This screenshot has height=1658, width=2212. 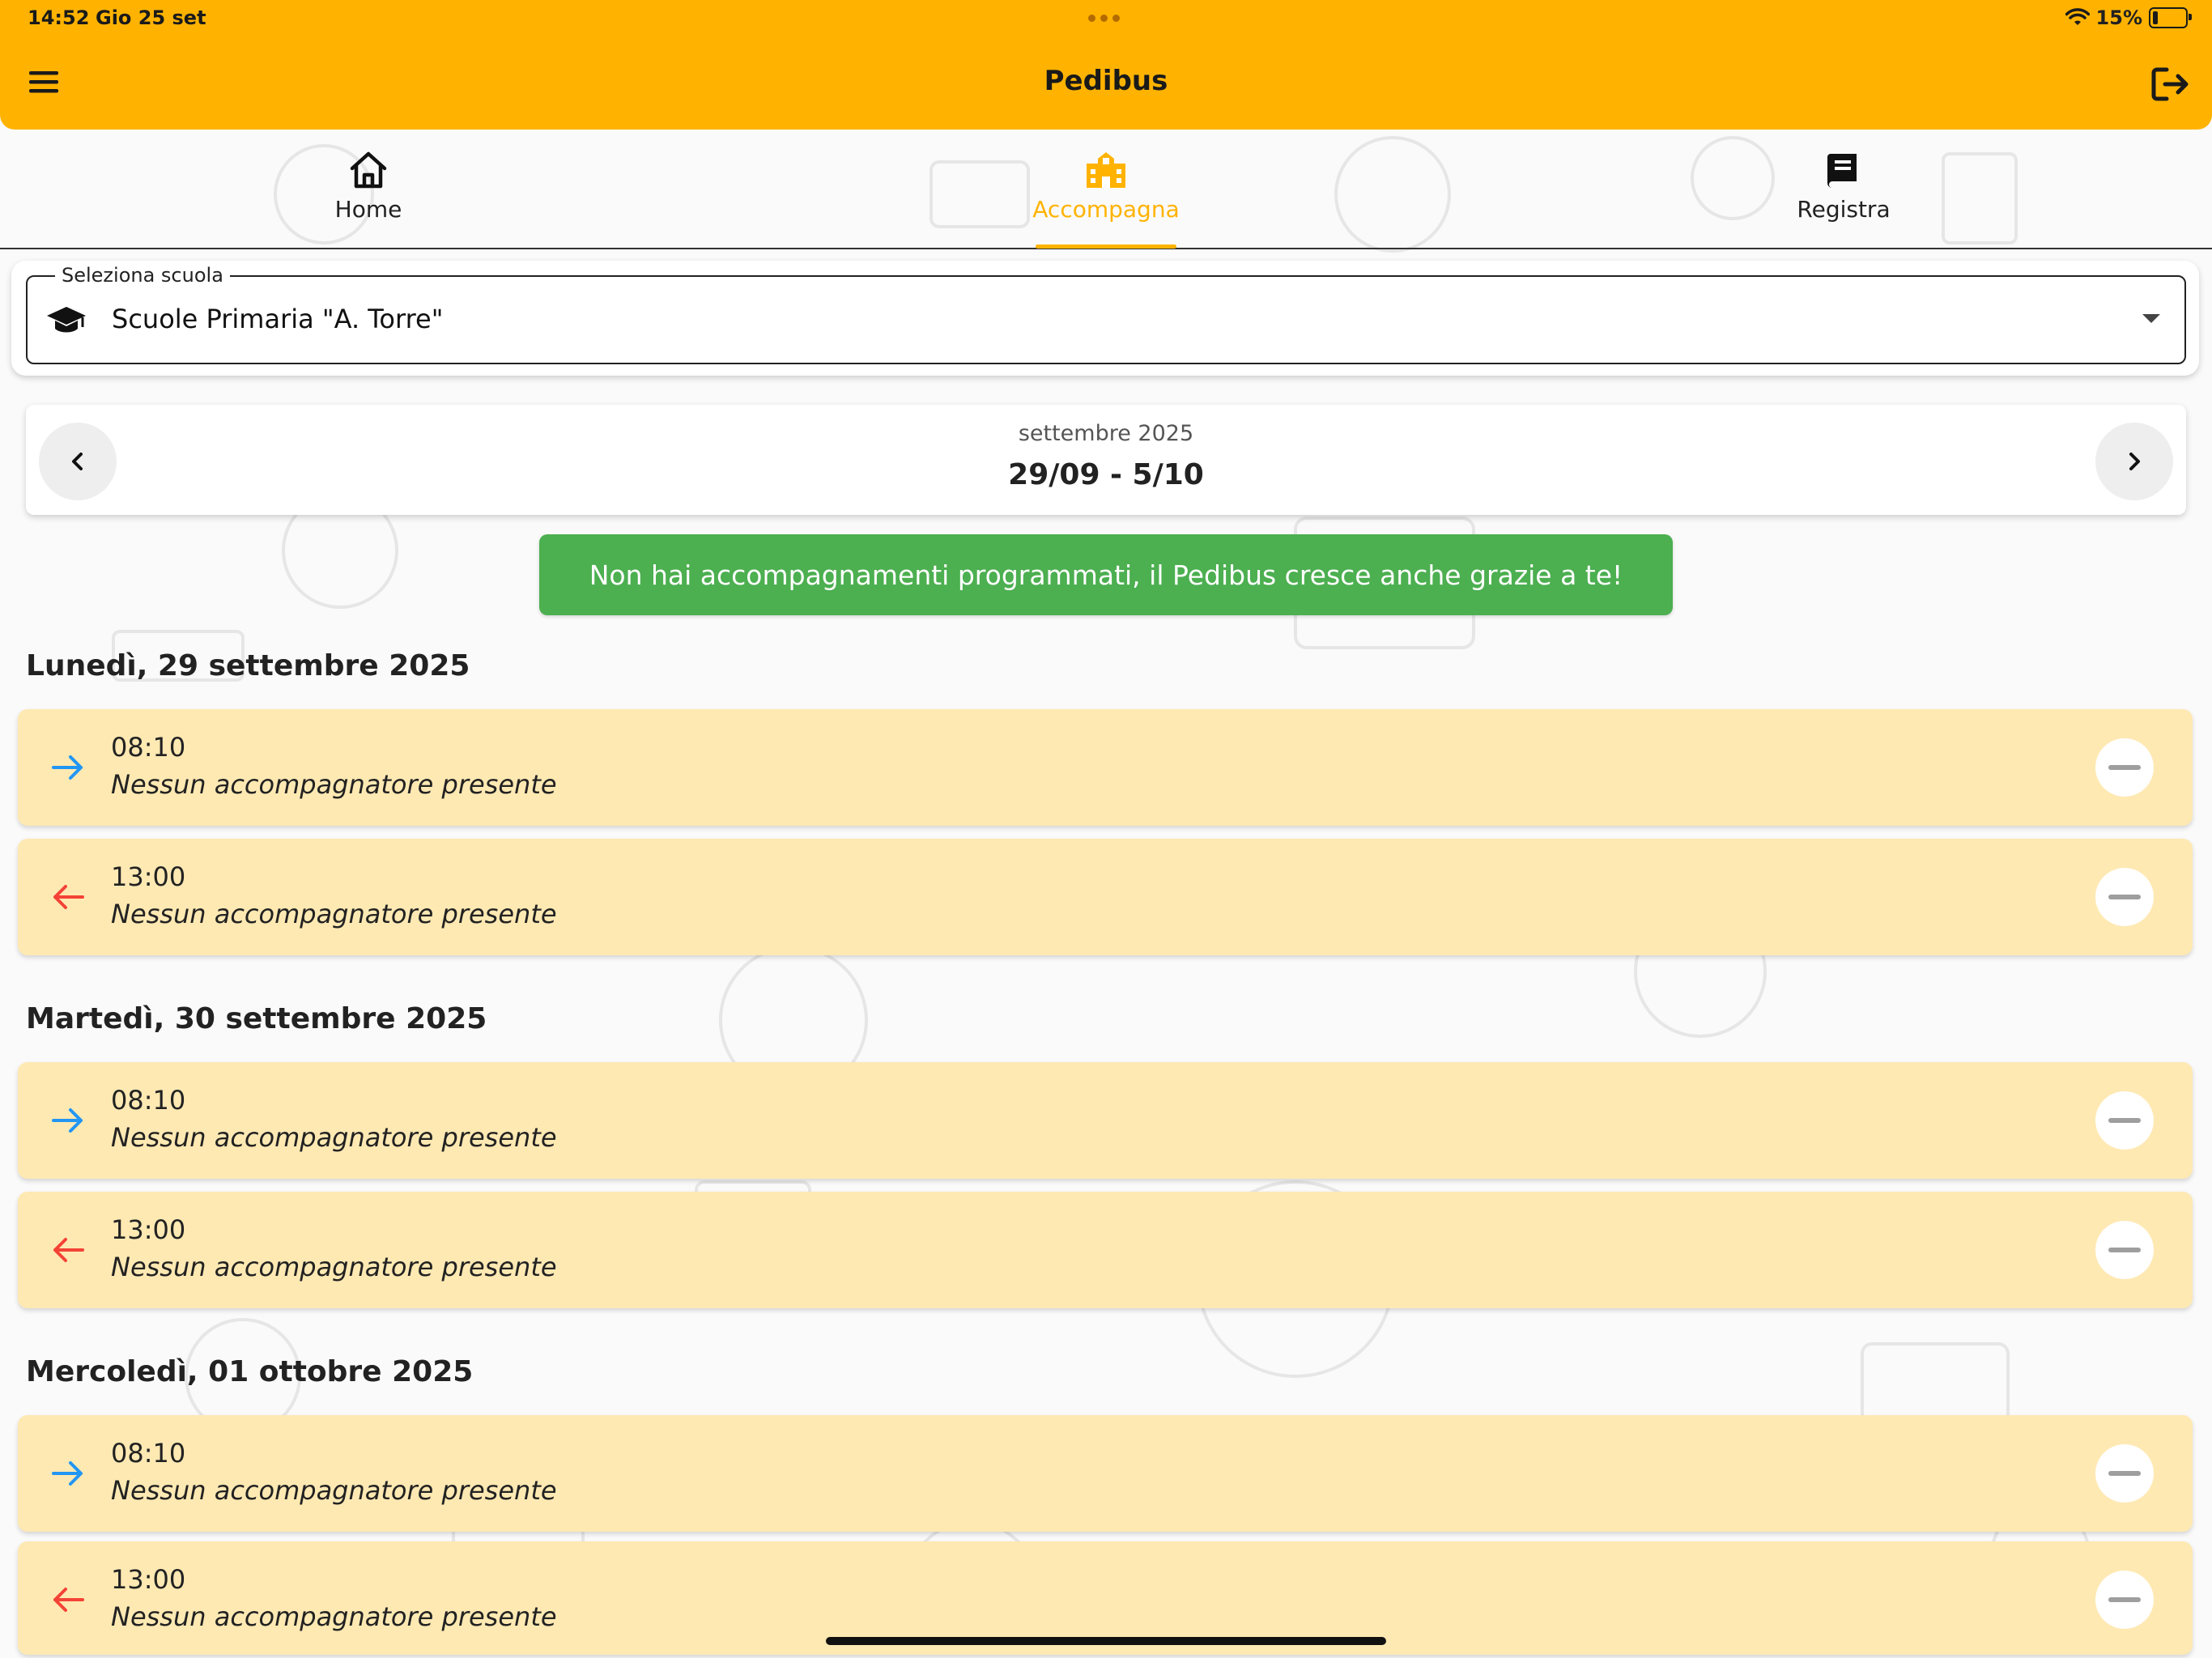 What do you see at coordinates (1106, 1641) in the screenshot?
I see `home-indicator` at bounding box center [1106, 1641].